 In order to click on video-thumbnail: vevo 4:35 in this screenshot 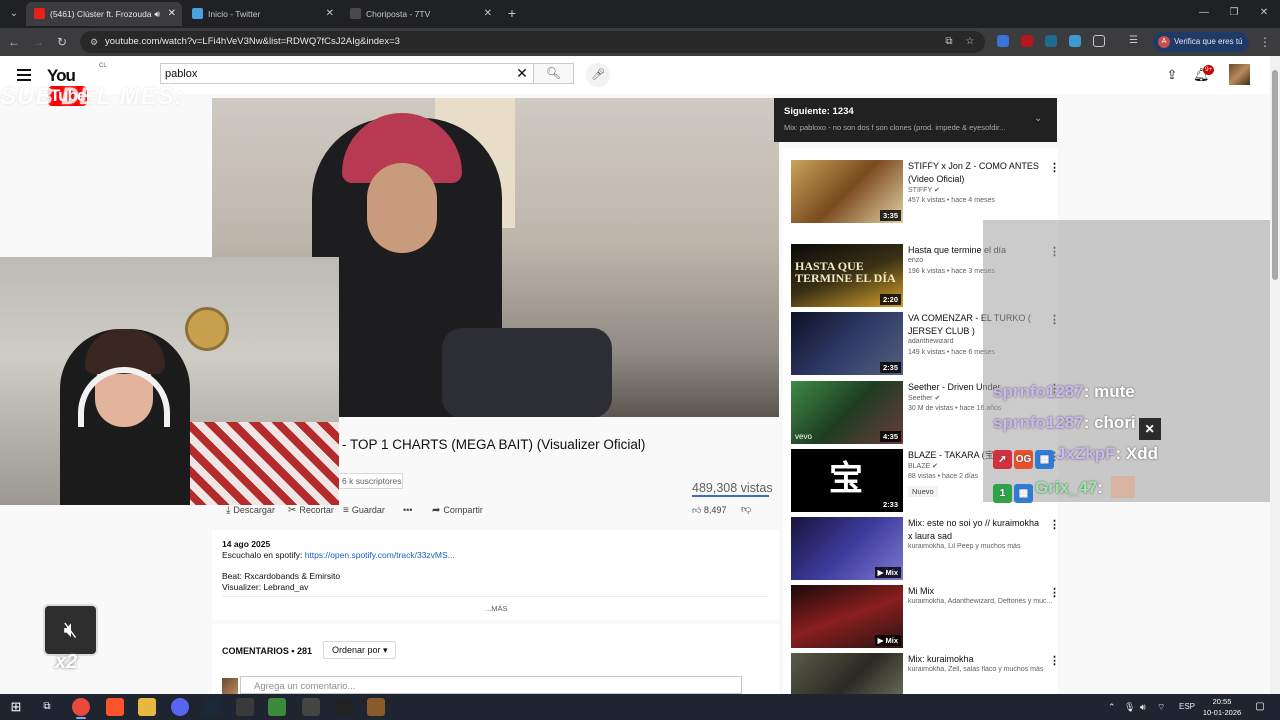, I will do `click(847, 412)`.